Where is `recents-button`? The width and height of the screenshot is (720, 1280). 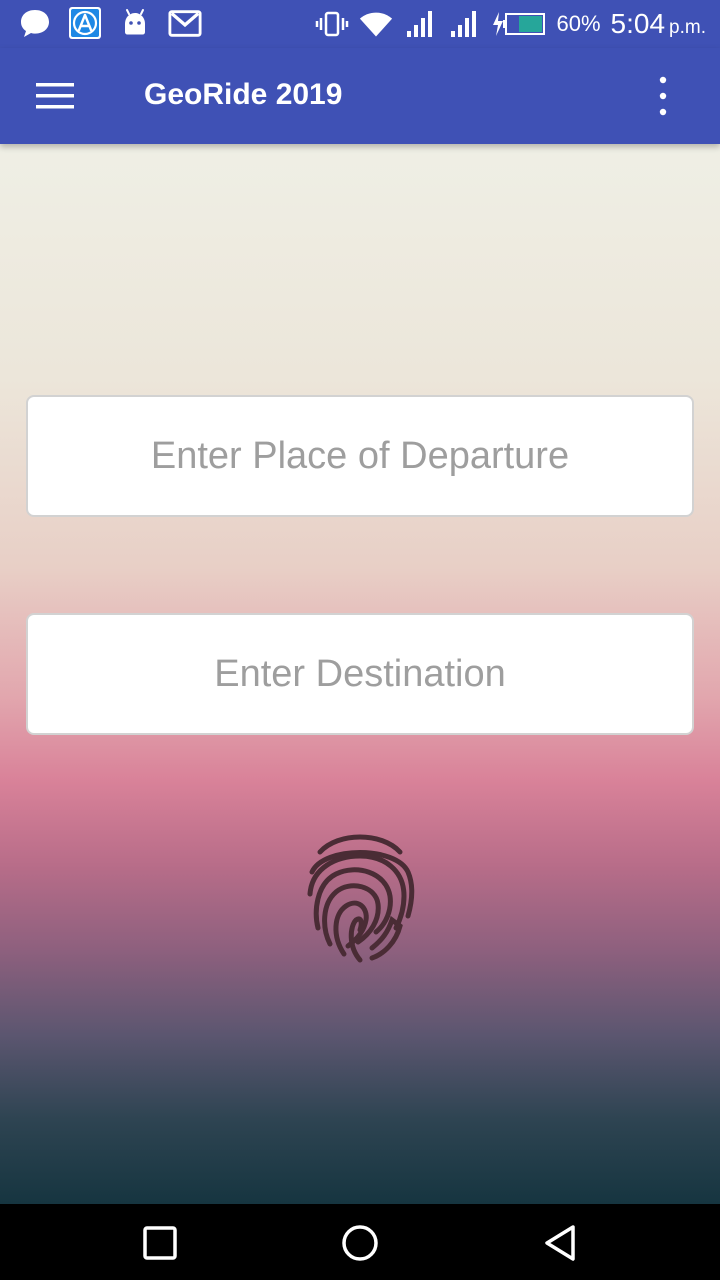
recents-button is located at coordinates (160, 1243).